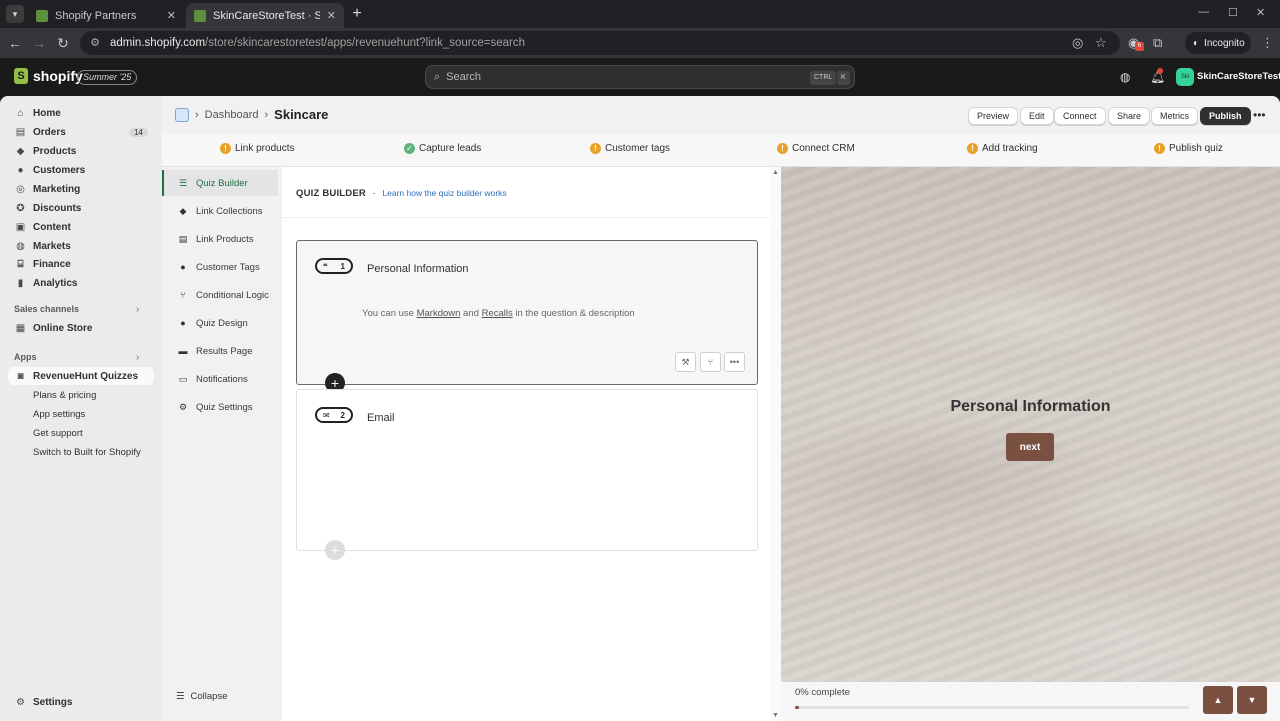 This screenshot has height=721, width=1280. I want to click on nav-revenuehunt-quizzes: ◙ RevenueHunt Quizzes, so click(81, 376).